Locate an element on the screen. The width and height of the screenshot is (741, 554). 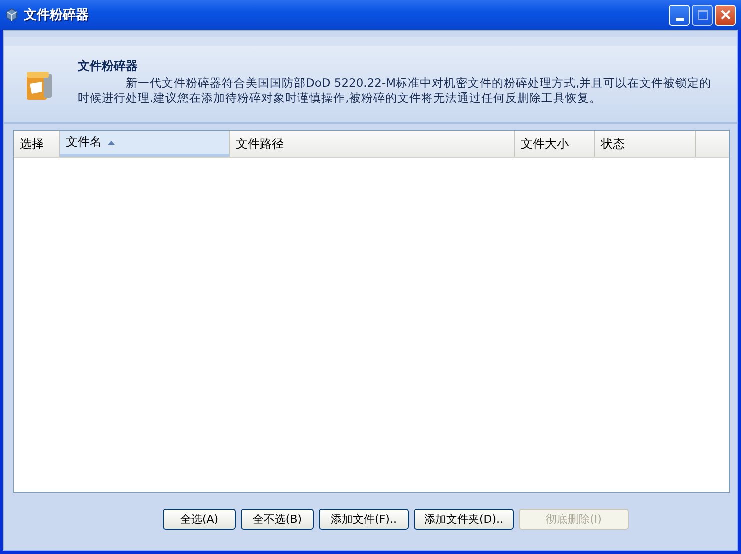
header-title: 文件粉碎器 is located at coordinates (108, 66).